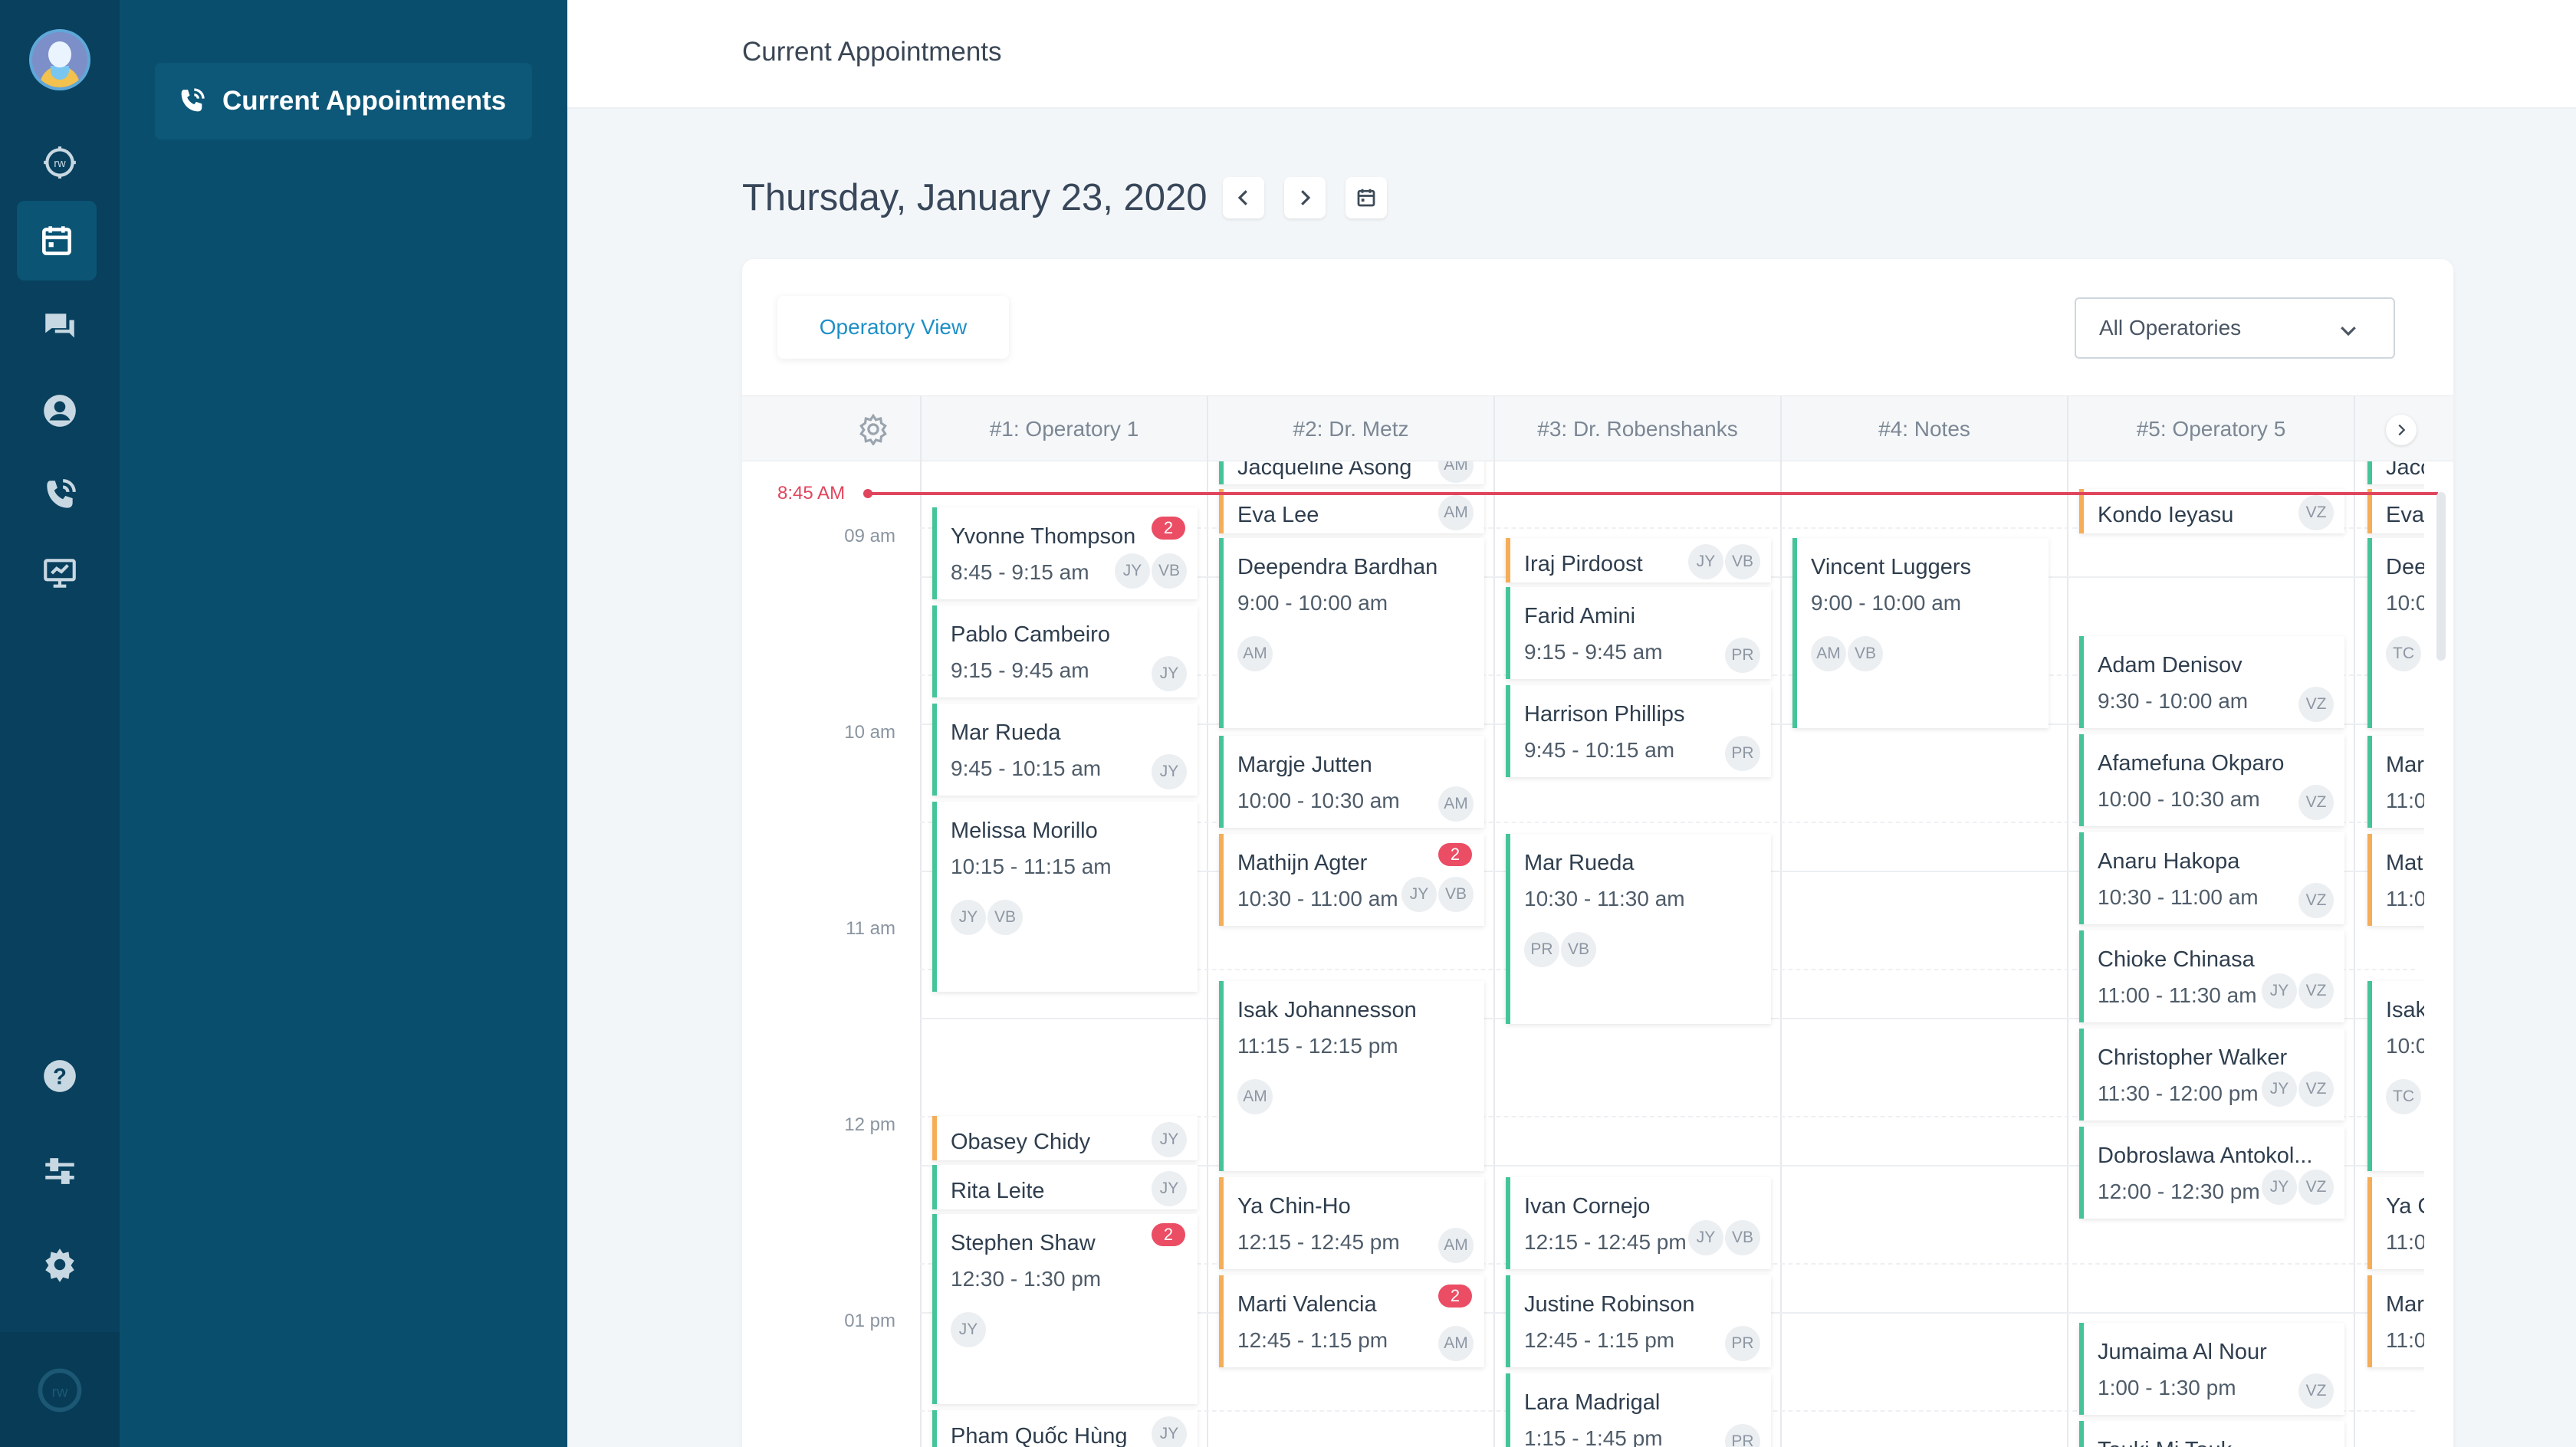 This screenshot has width=2576, height=1447. I want to click on patient-name: Ya Chin-Ho, so click(1294, 1206).